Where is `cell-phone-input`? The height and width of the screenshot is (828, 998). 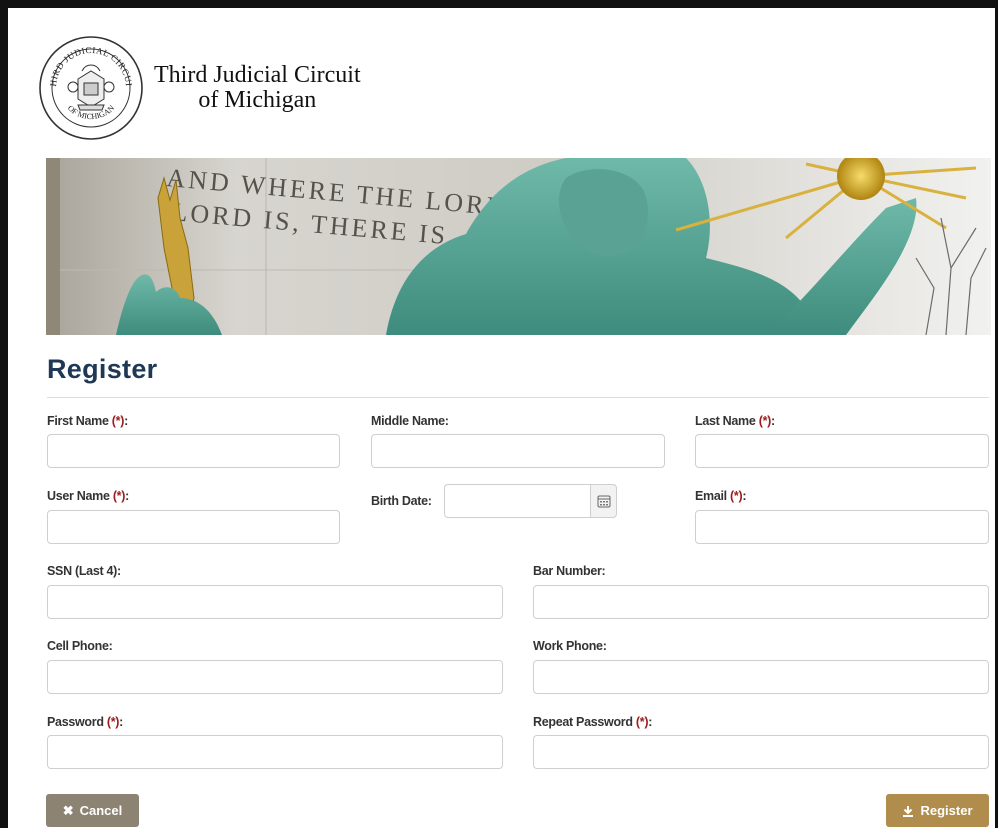
cell-phone-input is located at coordinates (275, 677).